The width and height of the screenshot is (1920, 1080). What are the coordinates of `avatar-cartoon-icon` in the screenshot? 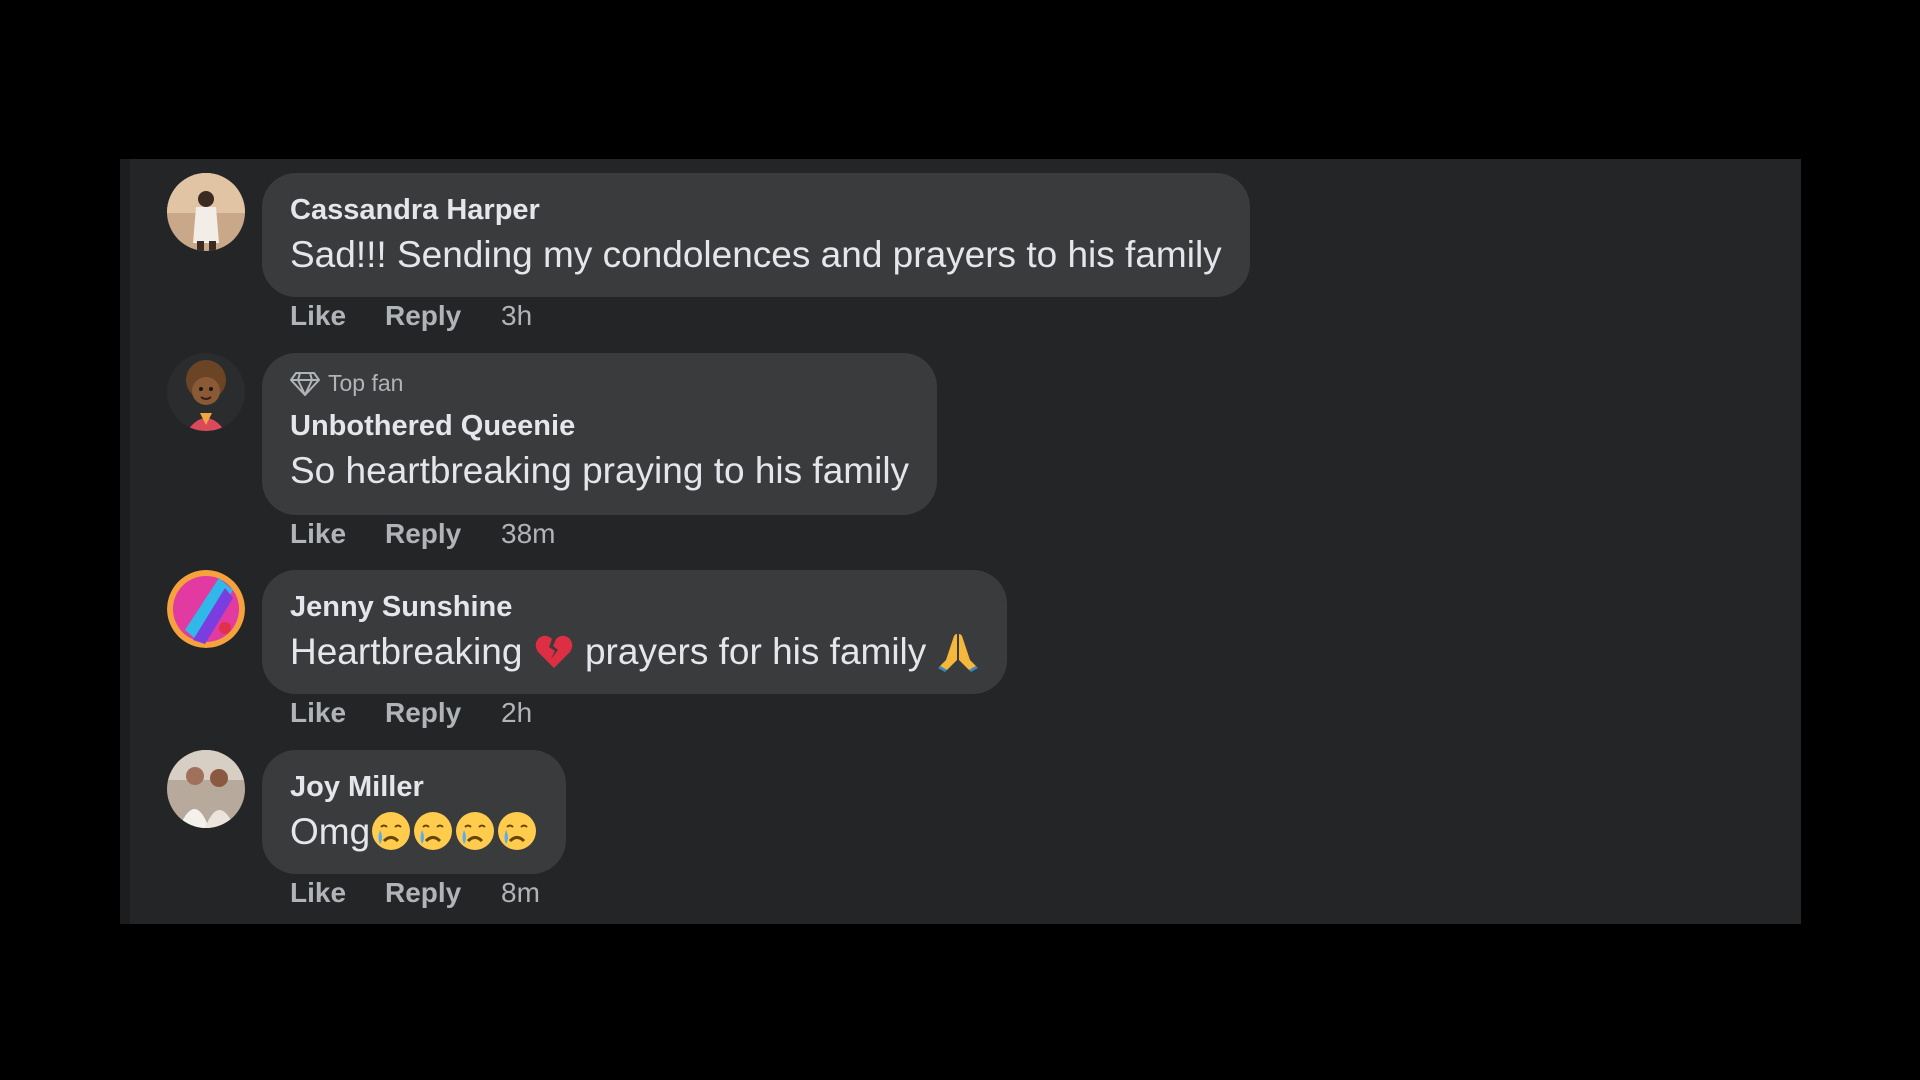 It's located at (206, 392).